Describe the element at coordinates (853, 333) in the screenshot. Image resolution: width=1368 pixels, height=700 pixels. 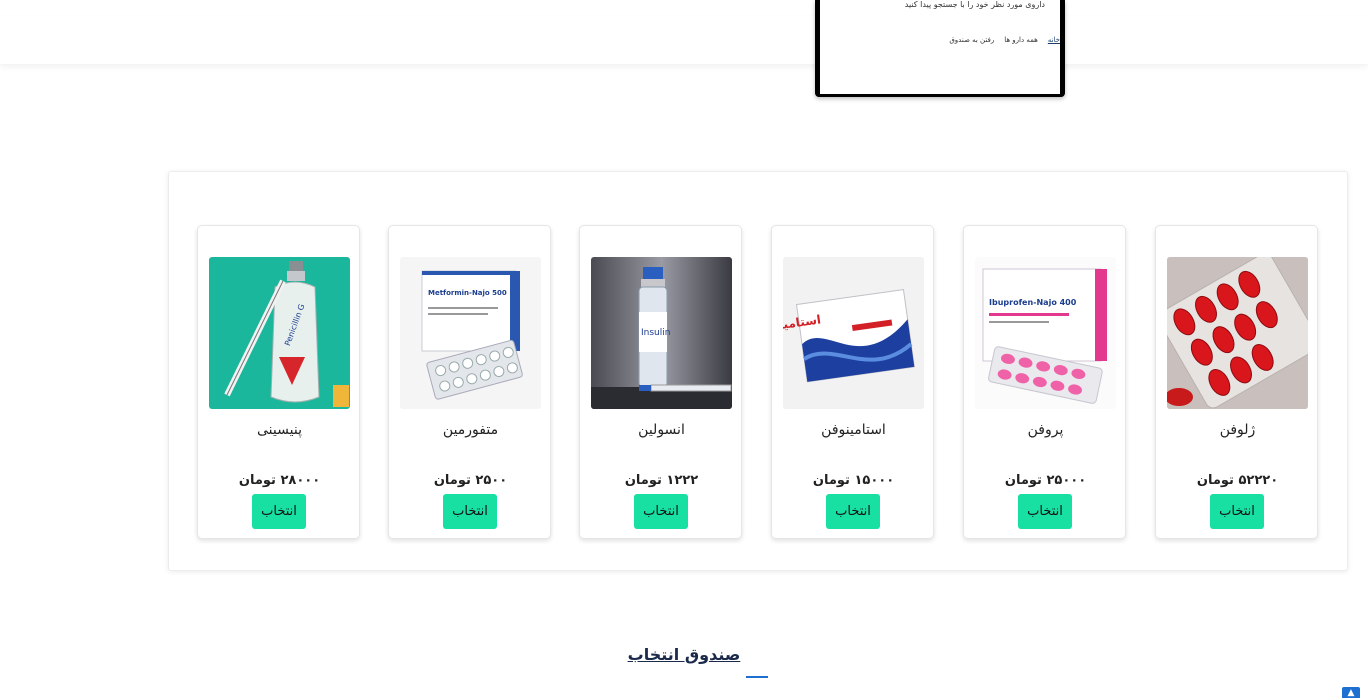
I see `blue-medicine-box-icon: استامین ۵۰۰` at that location.